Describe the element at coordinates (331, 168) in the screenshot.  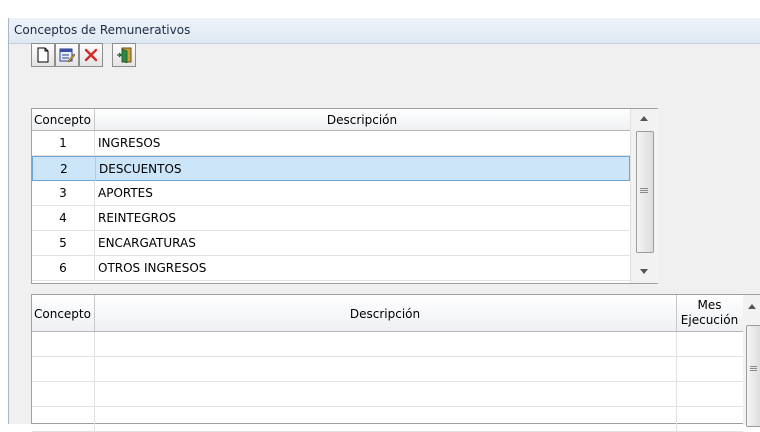
I see `table-row-selected: 2 DESCUENTOS` at that location.